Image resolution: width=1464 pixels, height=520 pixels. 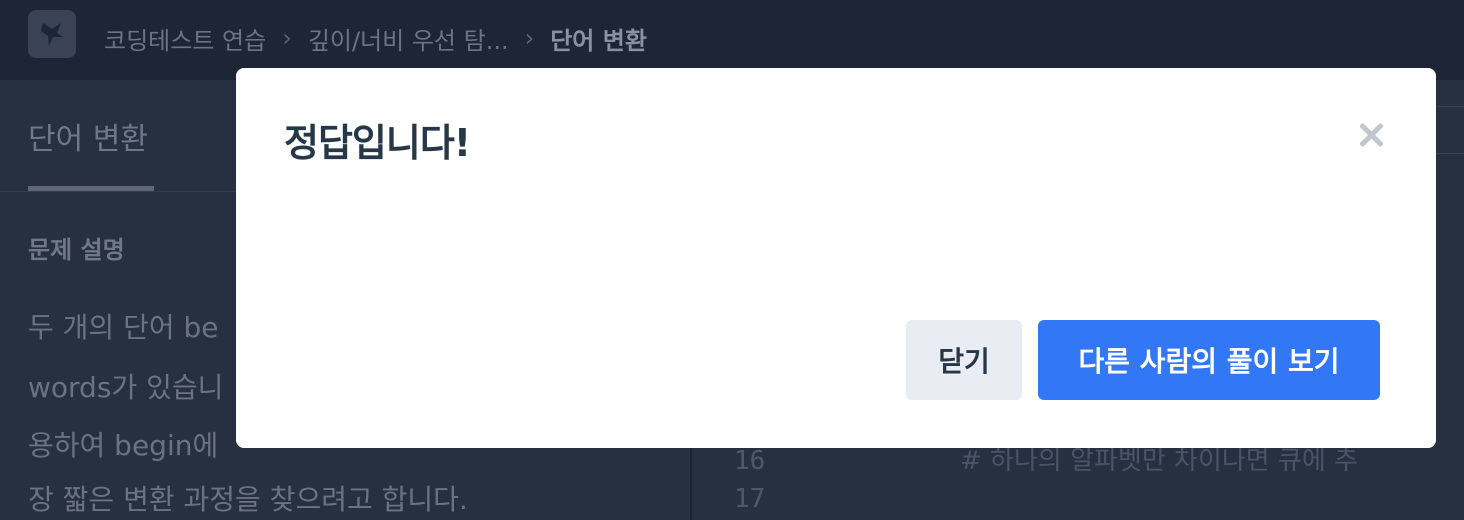 What do you see at coordinates (1371, 135) in the screenshot?
I see `close-icon` at bounding box center [1371, 135].